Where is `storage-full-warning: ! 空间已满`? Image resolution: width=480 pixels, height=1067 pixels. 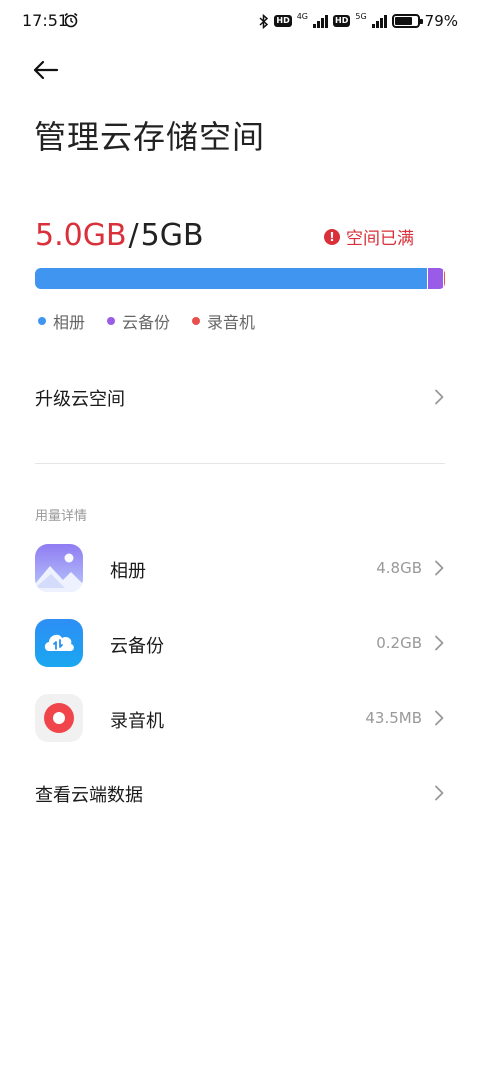
storage-full-warning: ! 空间已满 is located at coordinates (369, 236).